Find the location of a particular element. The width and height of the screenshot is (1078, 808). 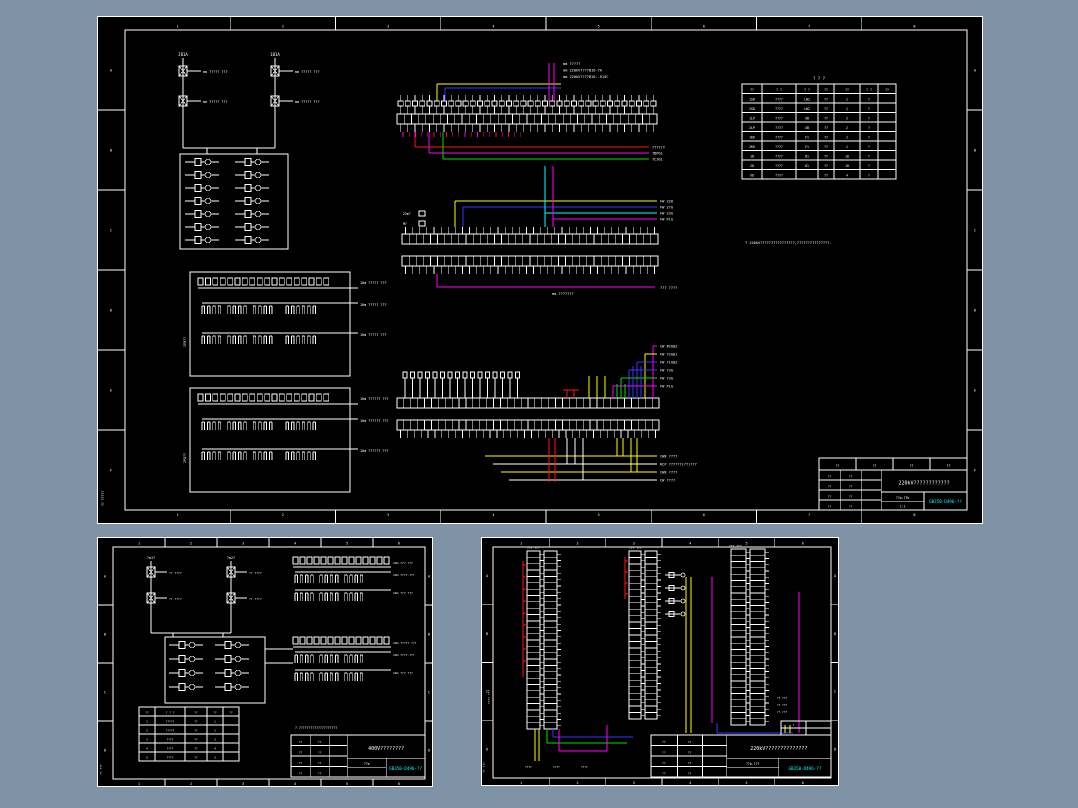

label: ?? ???? is located at coordinates (255, 599).